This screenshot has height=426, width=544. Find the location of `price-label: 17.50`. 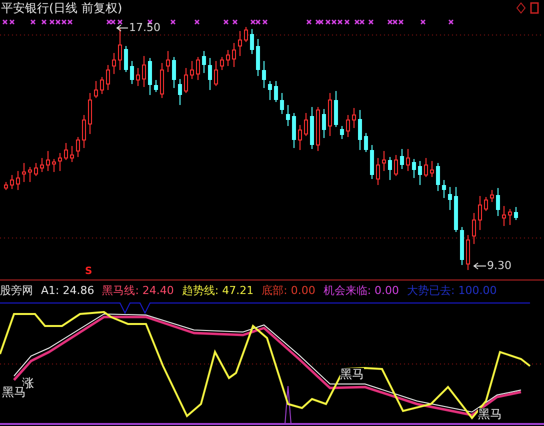

price-label: 17.50 is located at coordinates (144, 28).